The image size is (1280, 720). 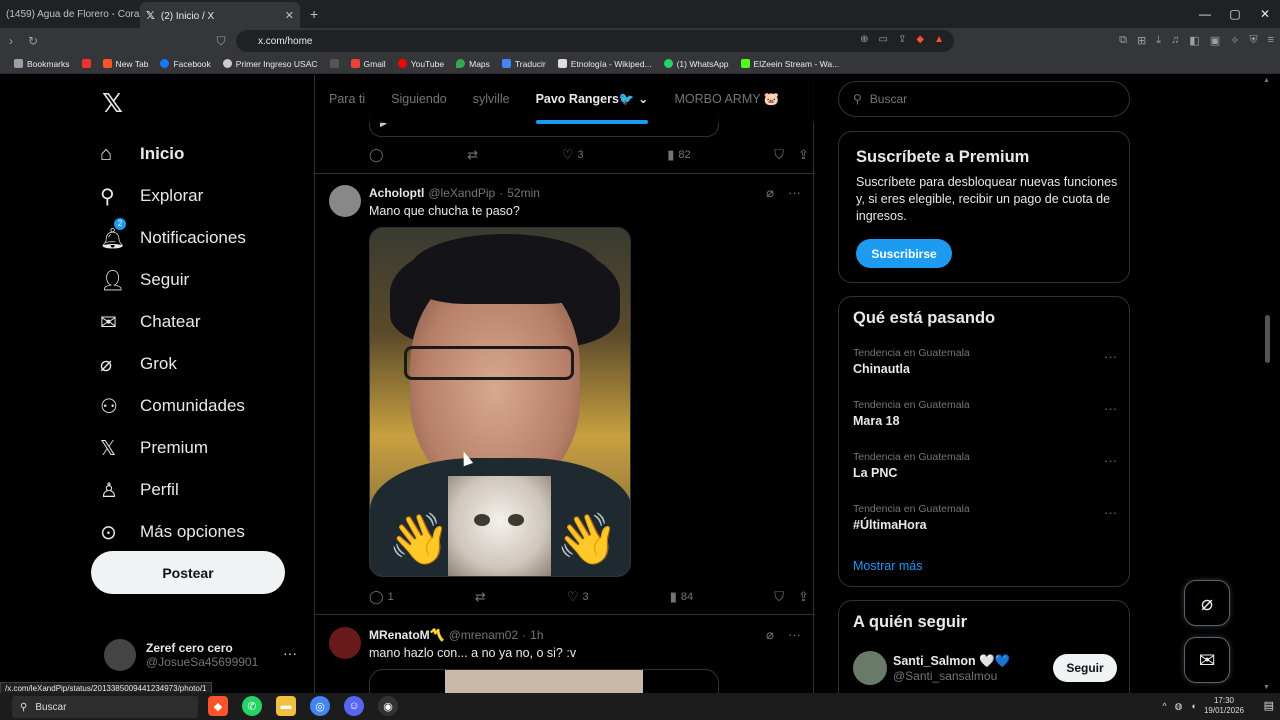 What do you see at coordinates (1179, 706) in the screenshot?
I see `network-icon: ◍` at bounding box center [1179, 706].